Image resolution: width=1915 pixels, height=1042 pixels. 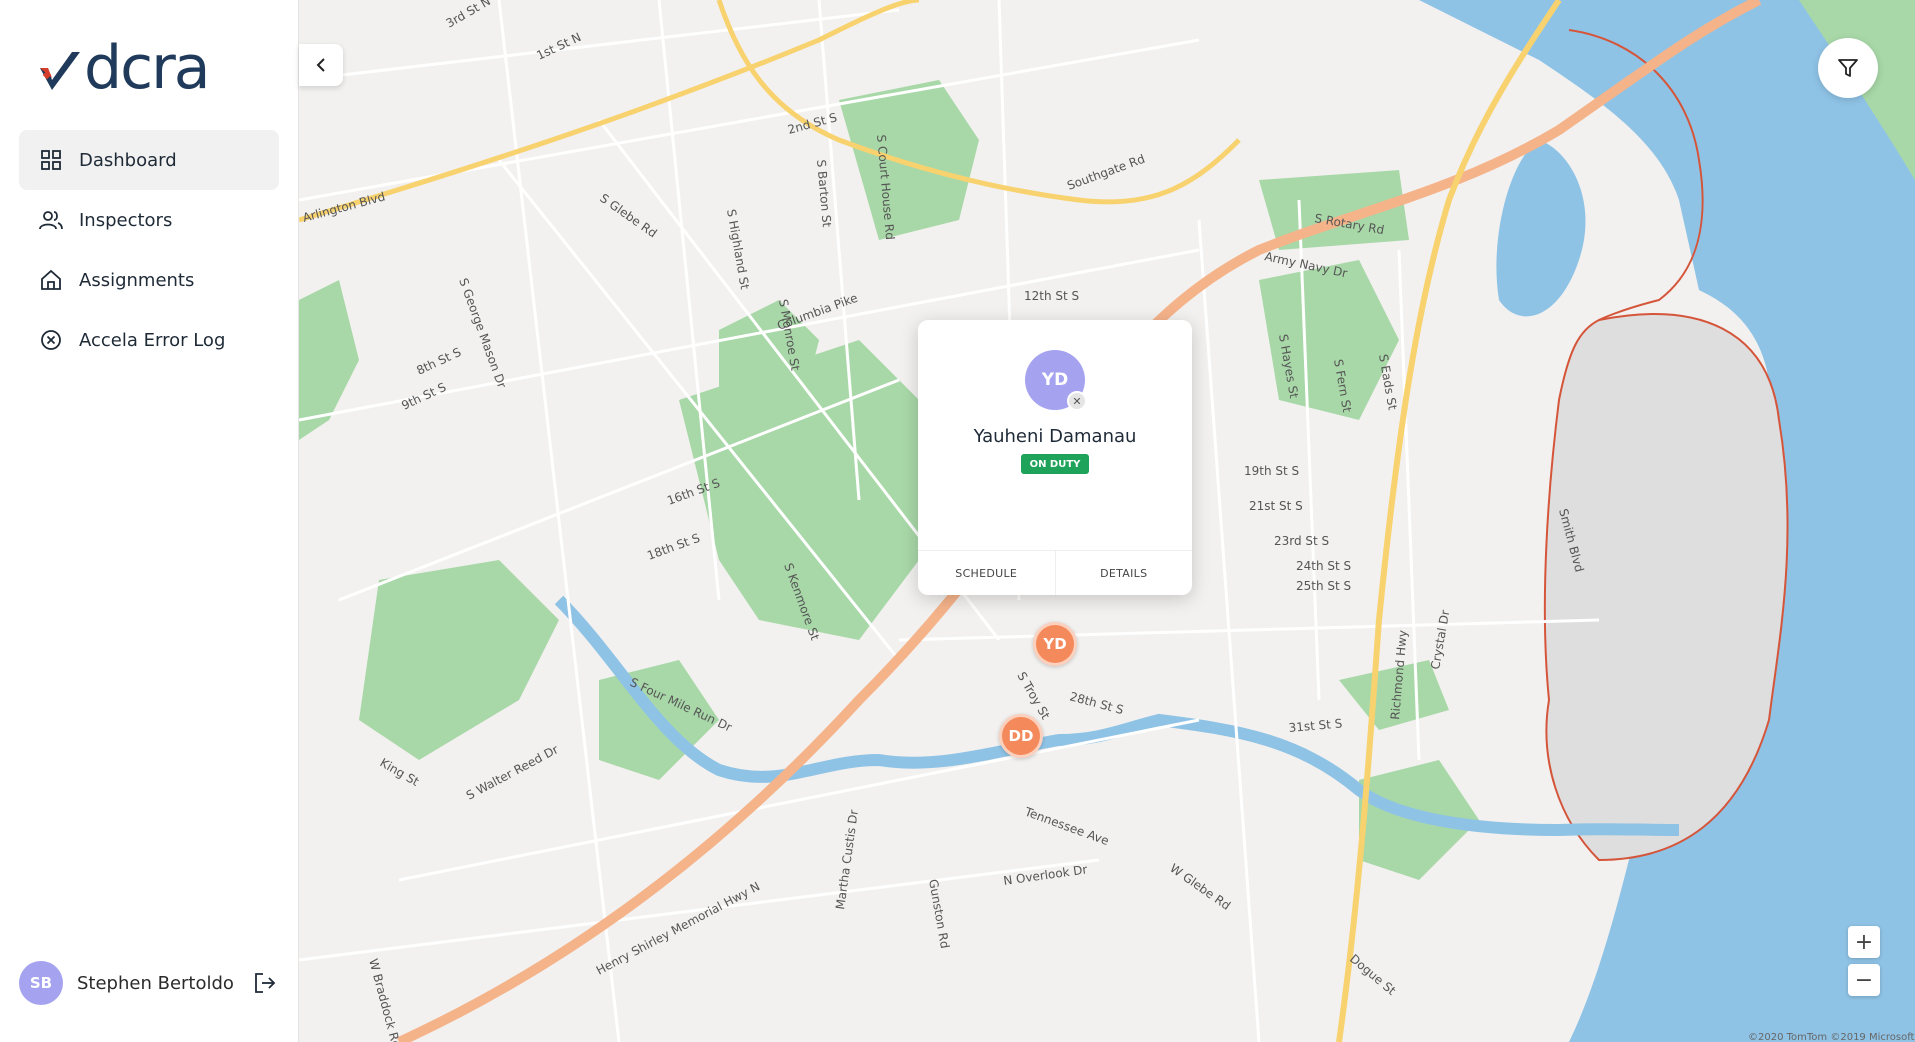 I want to click on street-label: W Braddock Rd, so click(x=384, y=999).